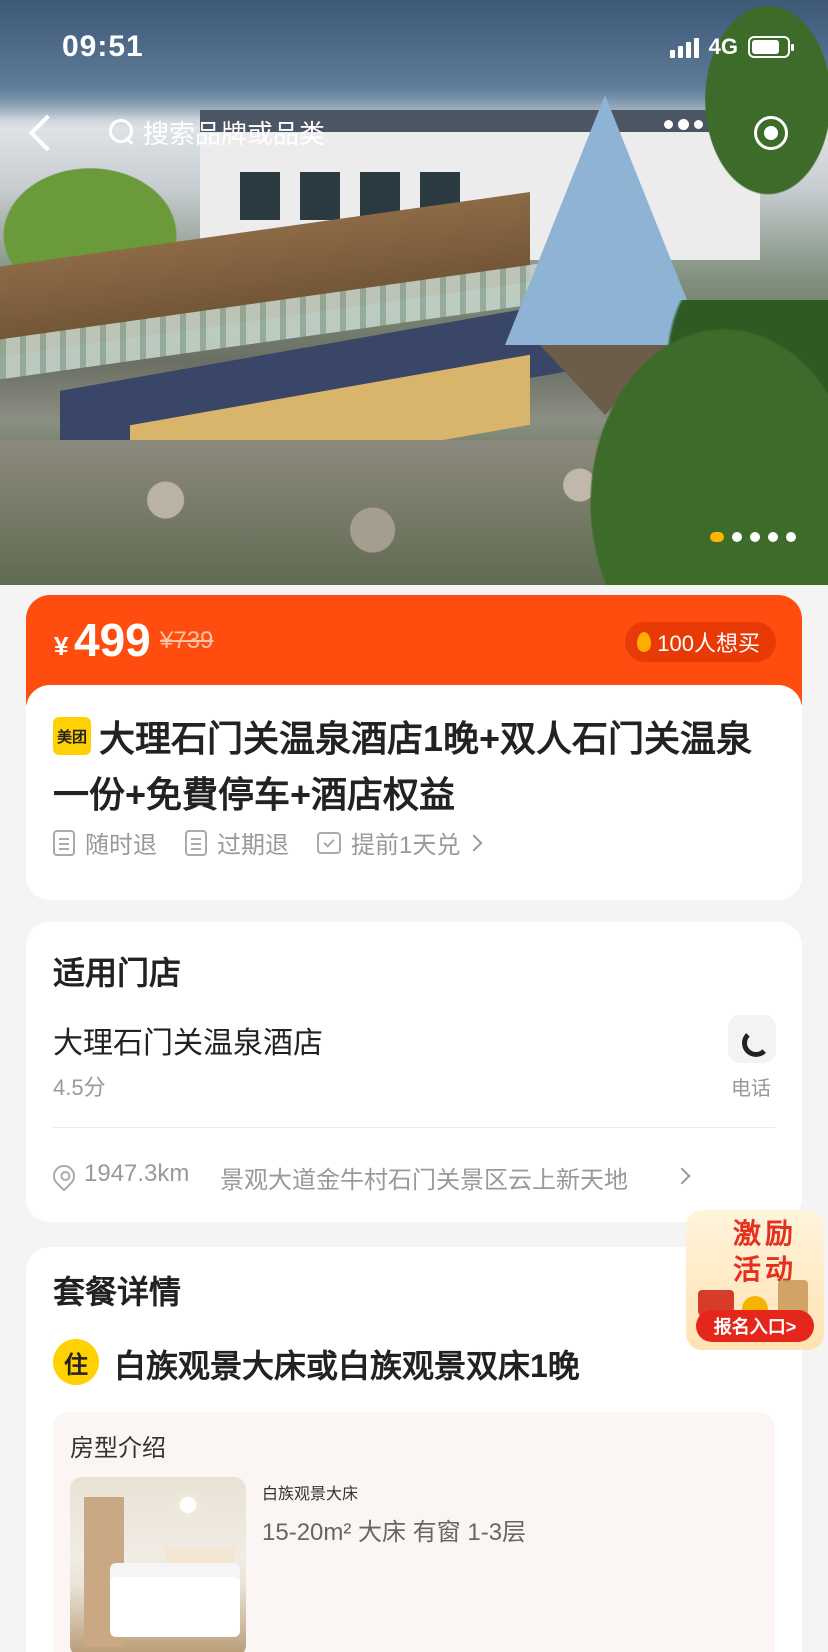 The image size is (828, 1652). I want to click on carousel-dot-active, so click(717, 537).